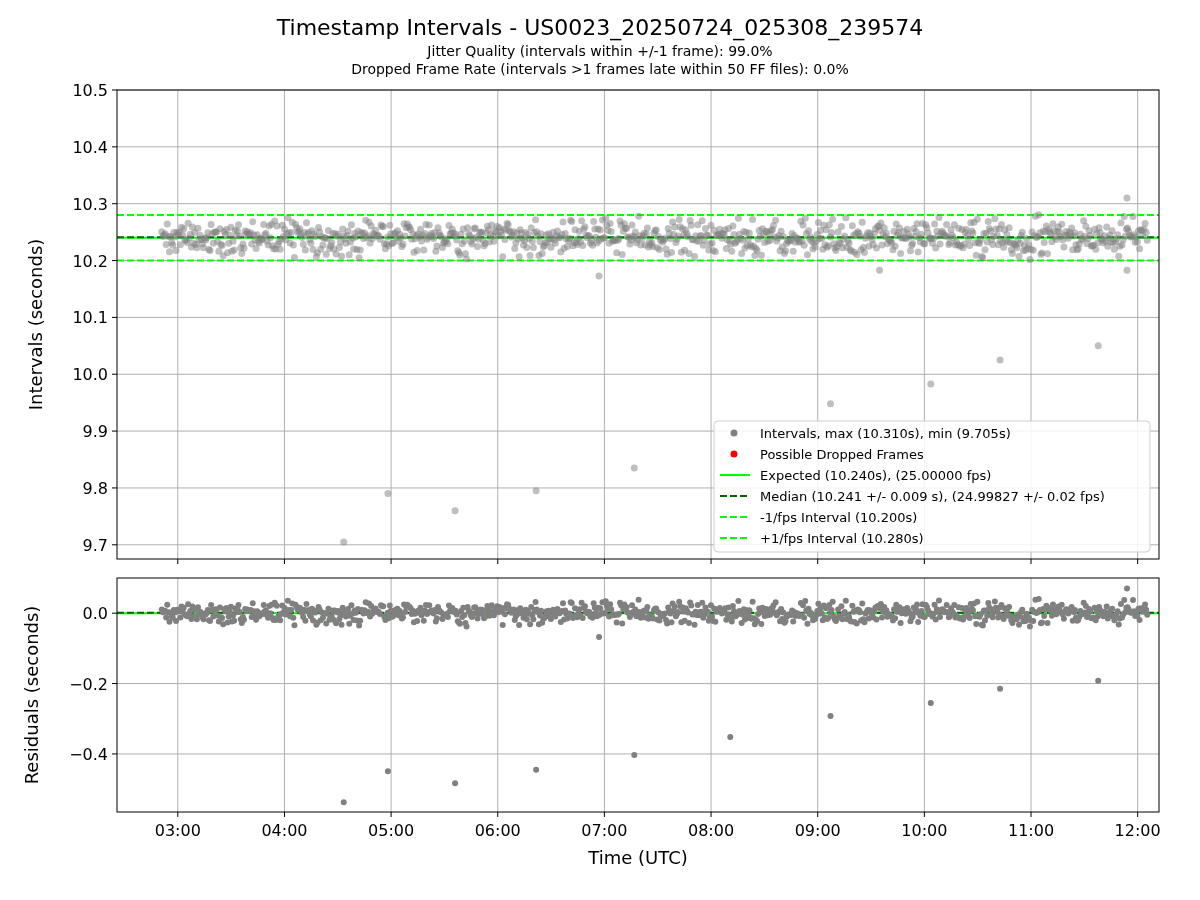 The image size is (1200, 900). I want to click on chart-subtitle: Jitter Quality (intervals within +/-1 frame): 99.0%, so click(600, 51).